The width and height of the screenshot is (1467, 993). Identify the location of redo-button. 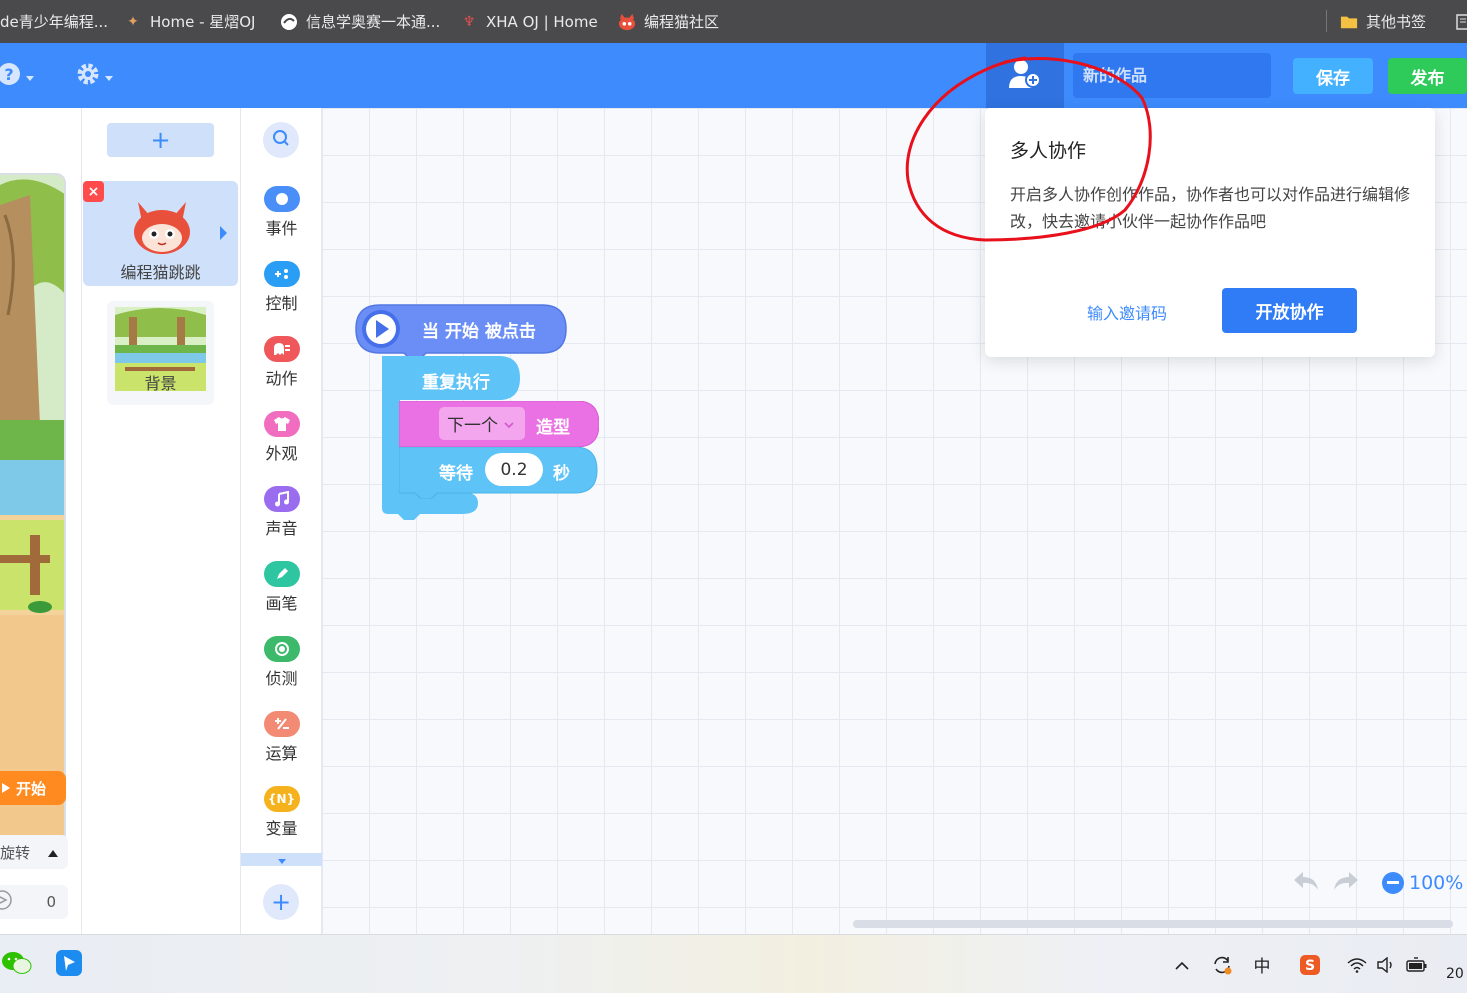
(1346, 883).